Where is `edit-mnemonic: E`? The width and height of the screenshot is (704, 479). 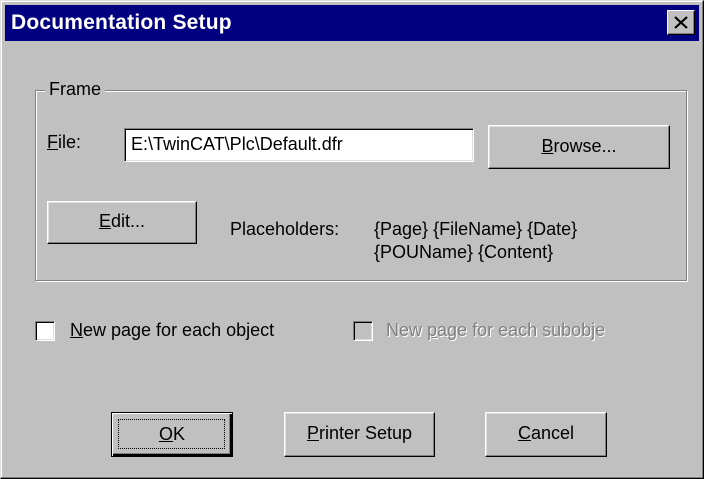 edit-mnemonic: E is located at coordinates (104, 221).